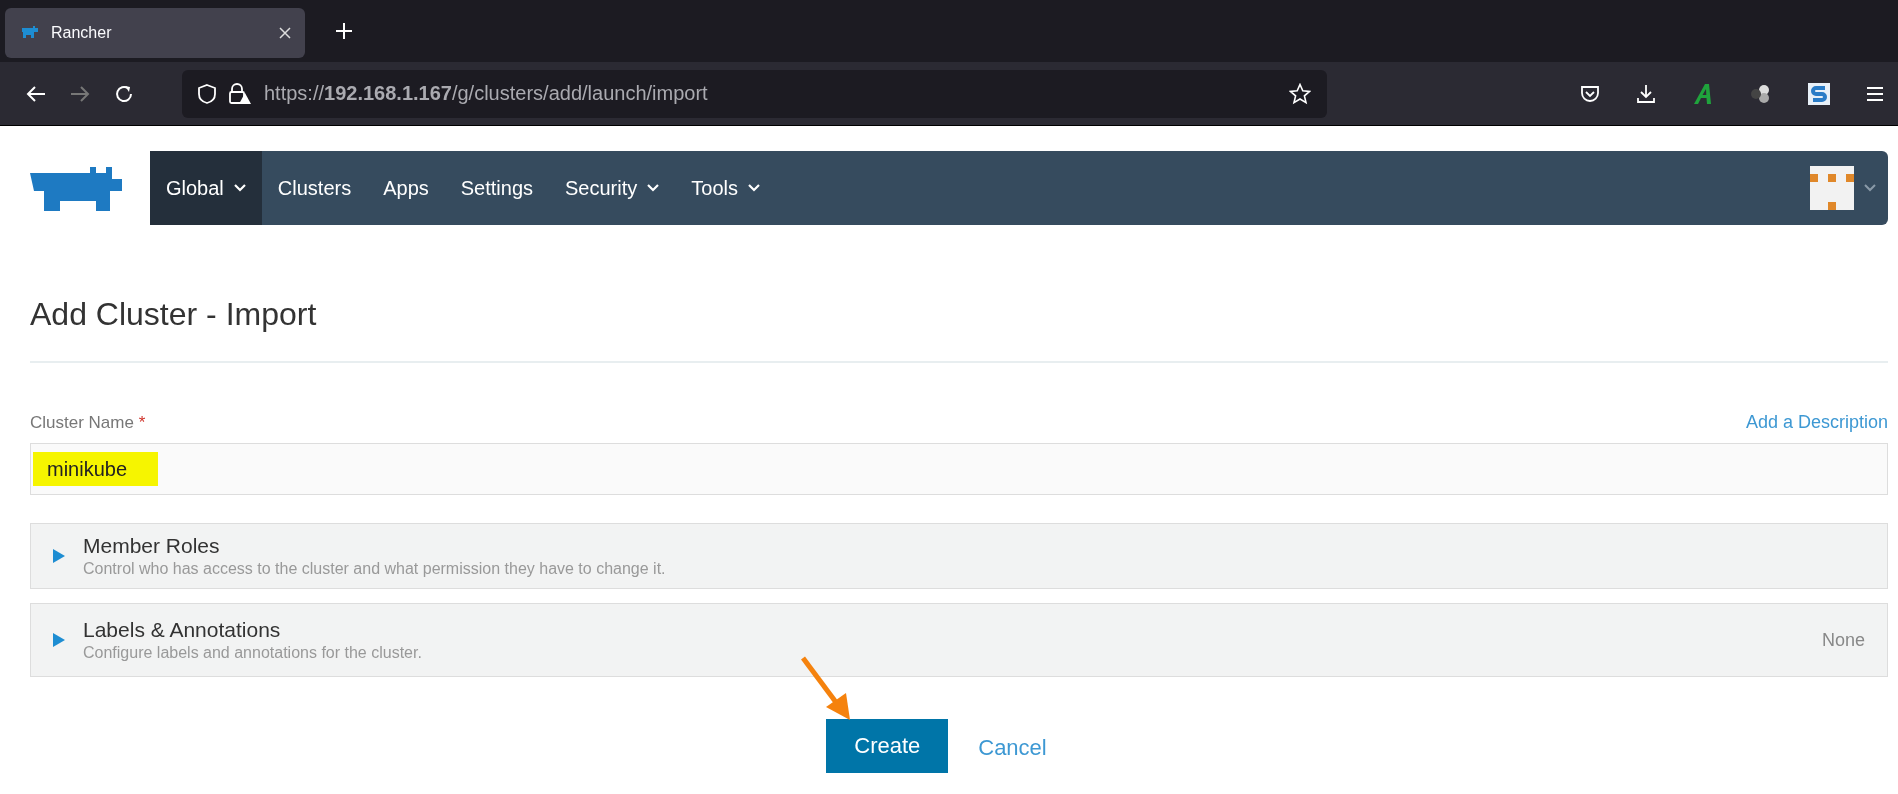 This screenshot has height=794, width=1898. What do you see at coordinates (285, 33) in the screenshot?
I see `close-icon` at bounding box center [285, 33].